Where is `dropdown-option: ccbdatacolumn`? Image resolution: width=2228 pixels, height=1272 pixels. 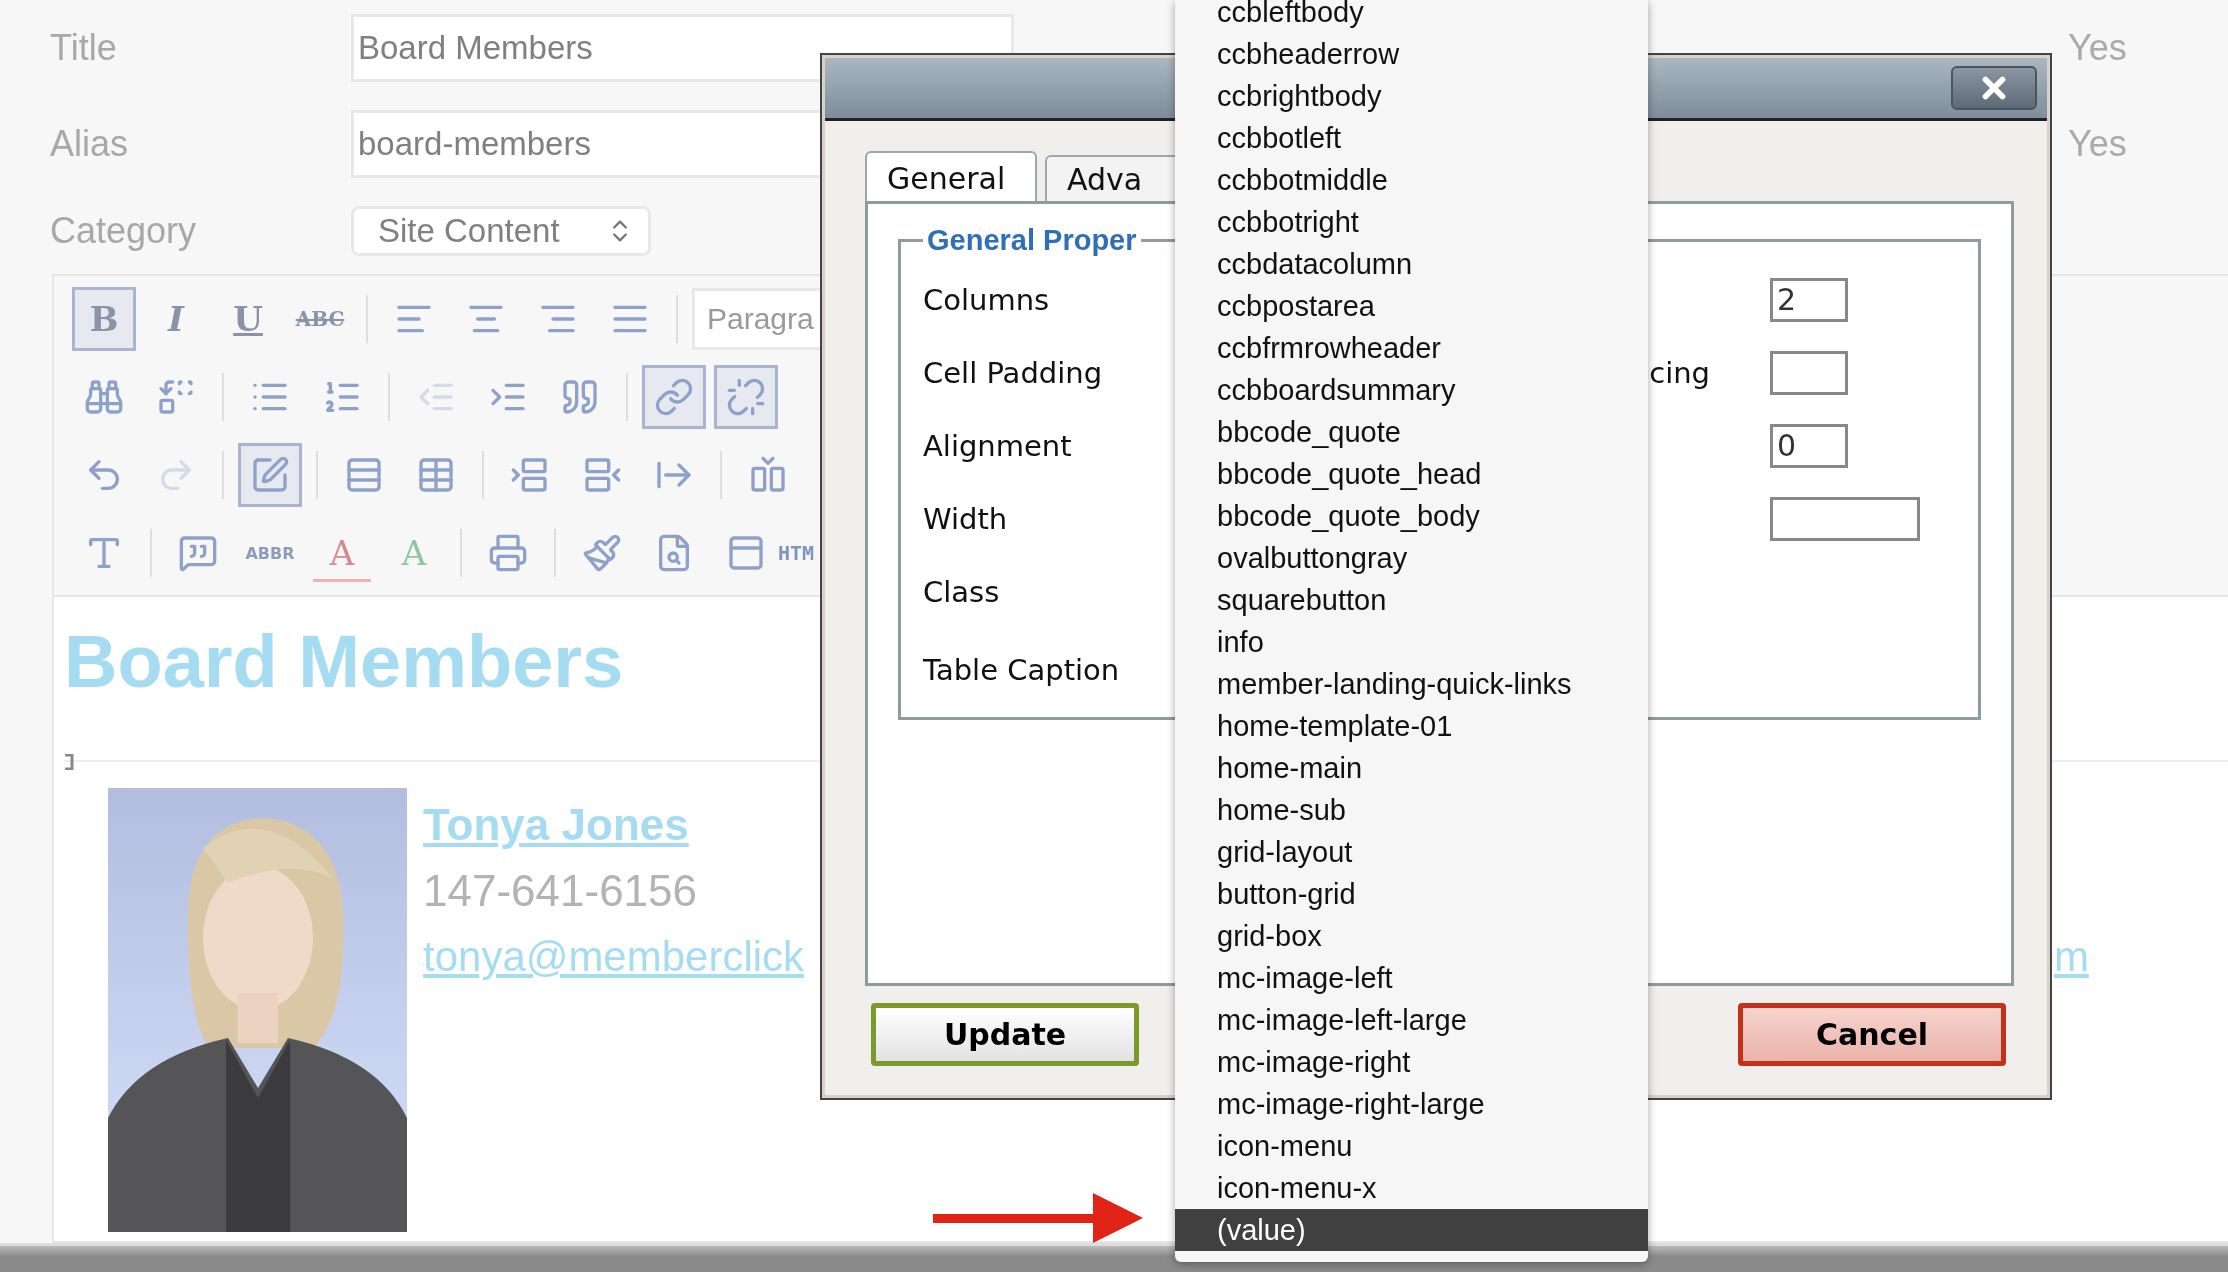 dropdown-option: ccbdatacolumn is located at coordinates (1411, 264).